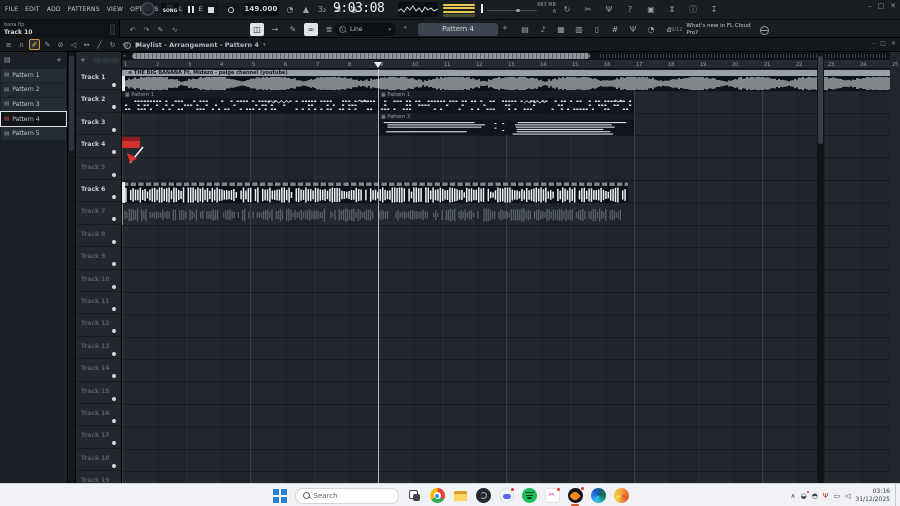 The width and height of the screenshot is (900, 506). I want to click on delete-icon: ⊘, so click(60, 44).